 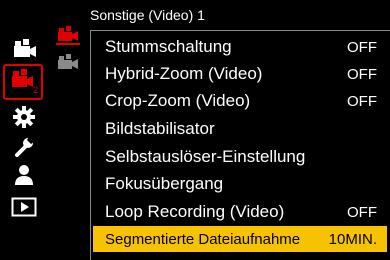 I want to click on menu-item-label: Loop Recording (Video), so click(x=195, y=211).